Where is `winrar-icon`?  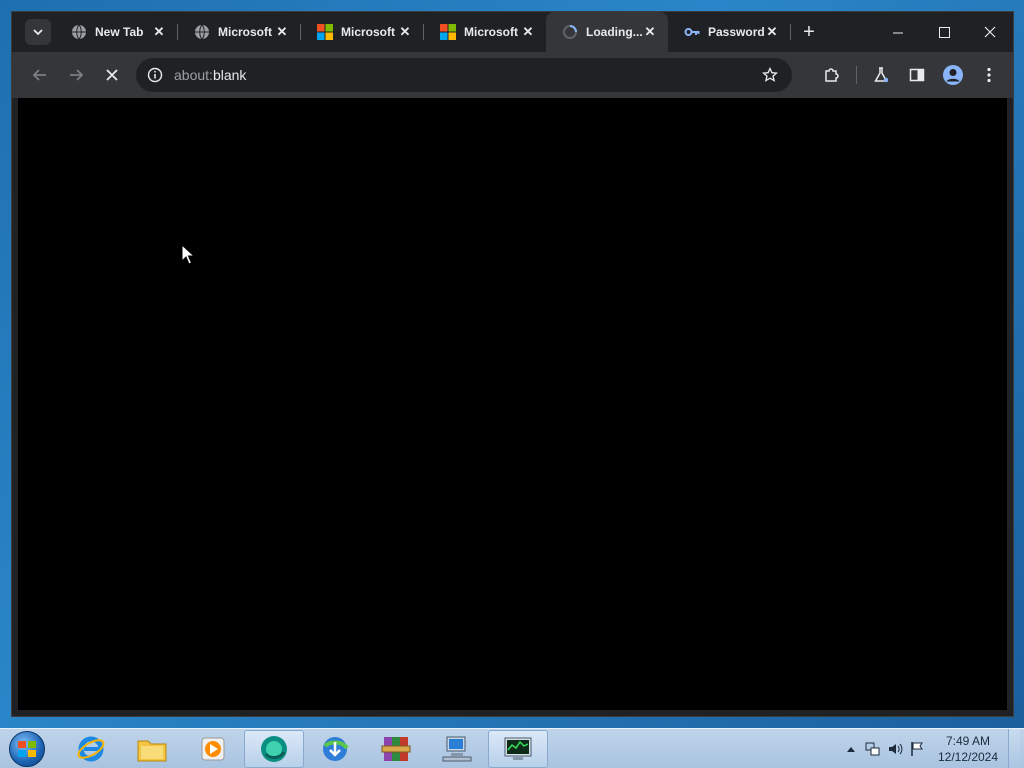
winrar-icon is located at coordinates (396, 748).